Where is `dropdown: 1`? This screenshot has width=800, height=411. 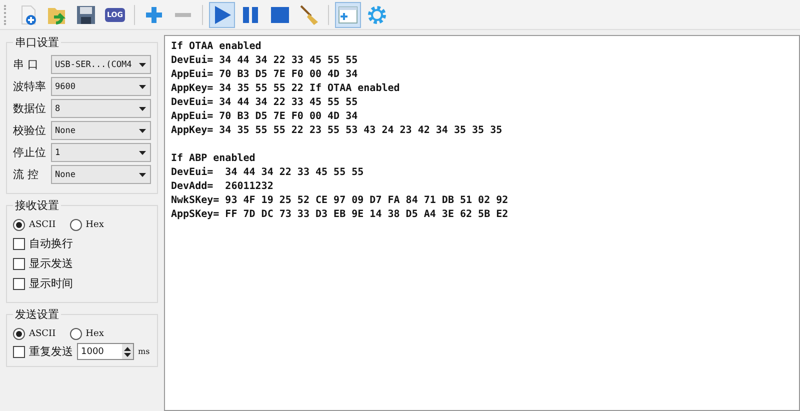
dropdown: 1 is located at coordinates (101, 152).